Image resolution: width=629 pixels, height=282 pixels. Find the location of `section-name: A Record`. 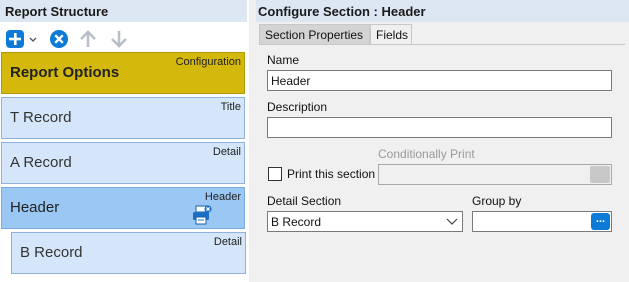

section-name: A Record is located at coordinates (41, 162).